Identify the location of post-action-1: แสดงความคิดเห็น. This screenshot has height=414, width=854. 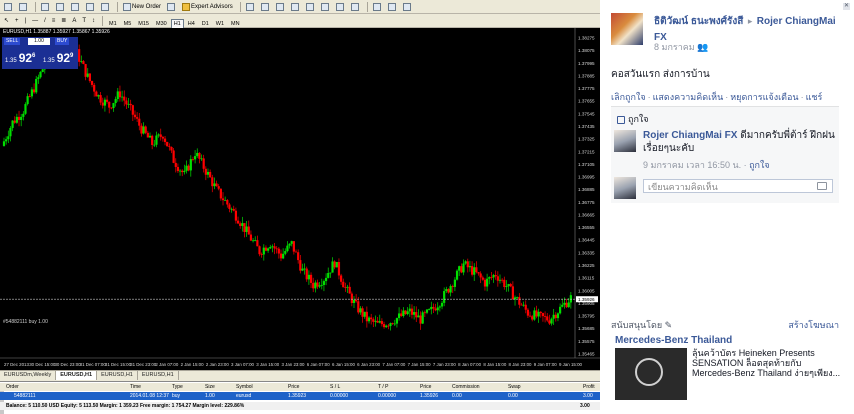
(688, 97).